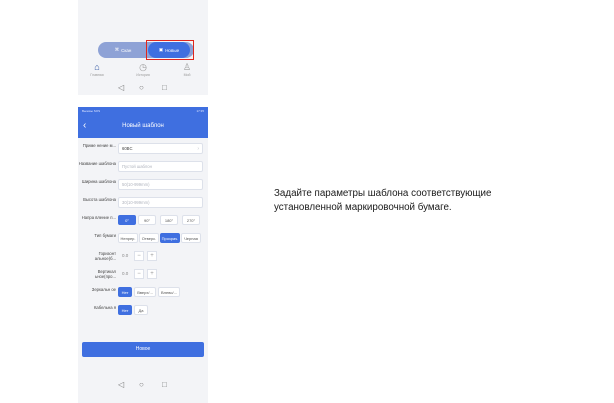 This screenshot has width=614, height=403. I want to click on width-input: 50(10-999mm), so click(160, 184).